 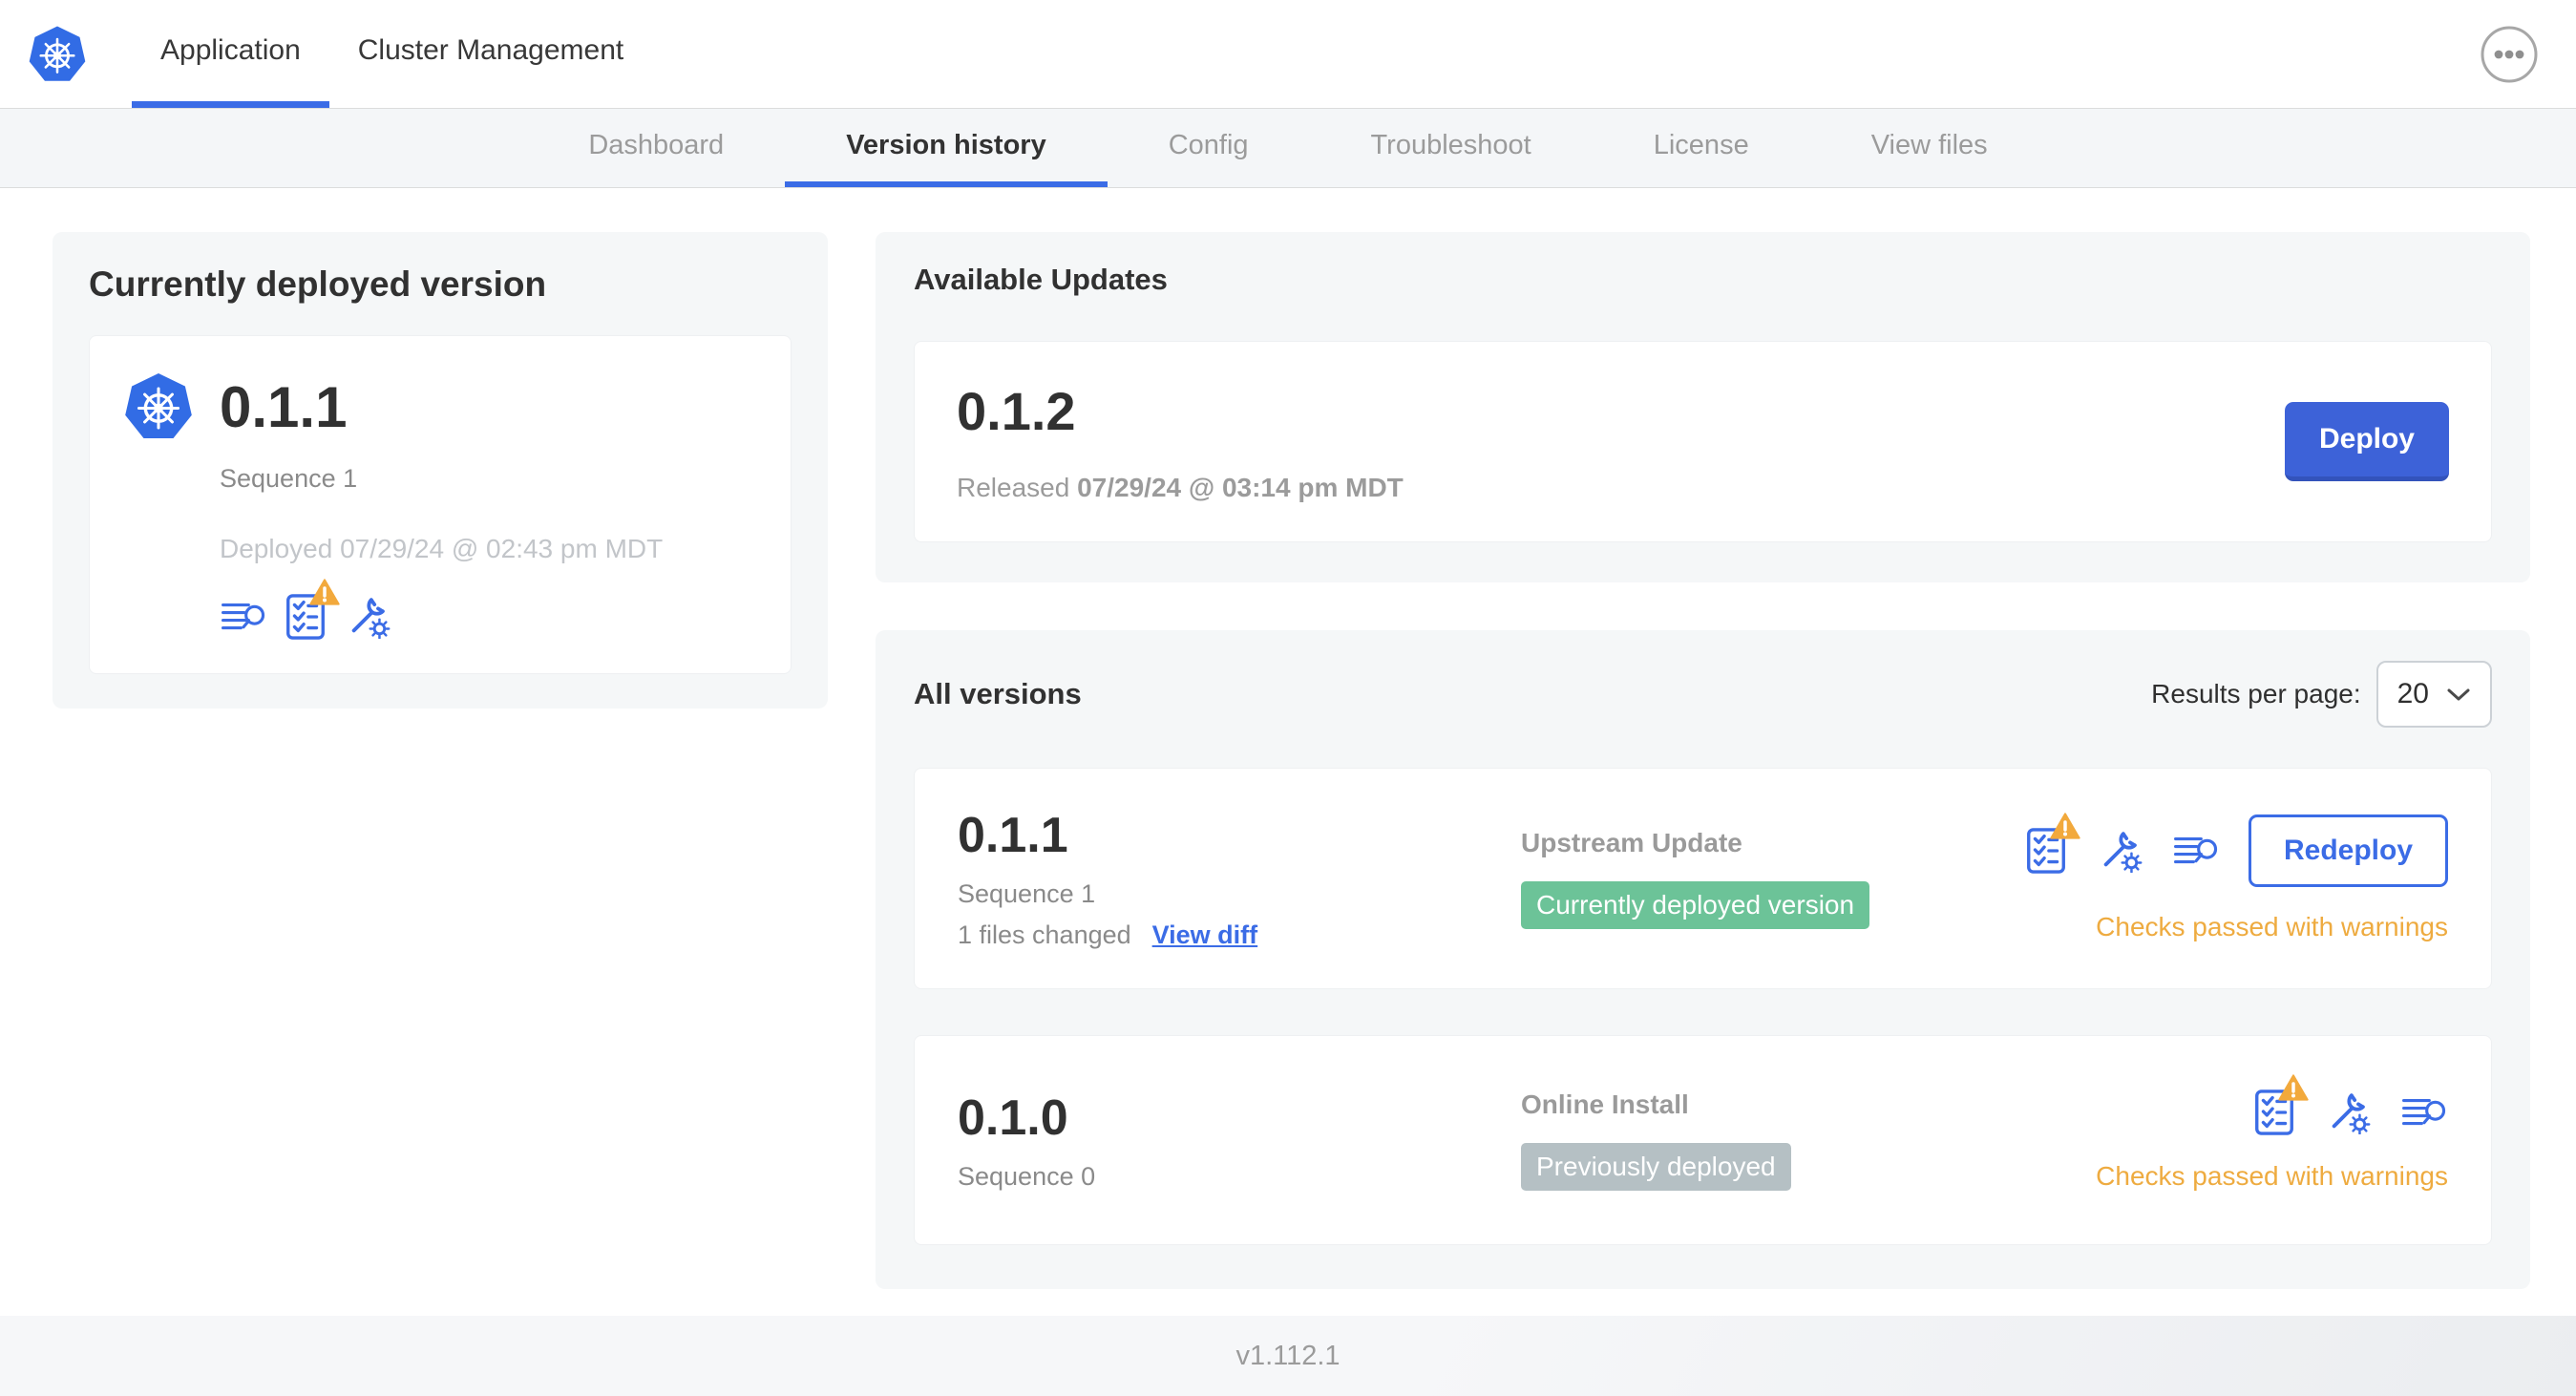 What do you see at coordinates (998, 693) in the screenshot?
I see `all-versions-title: All versions` at bounding box center [998, 693].